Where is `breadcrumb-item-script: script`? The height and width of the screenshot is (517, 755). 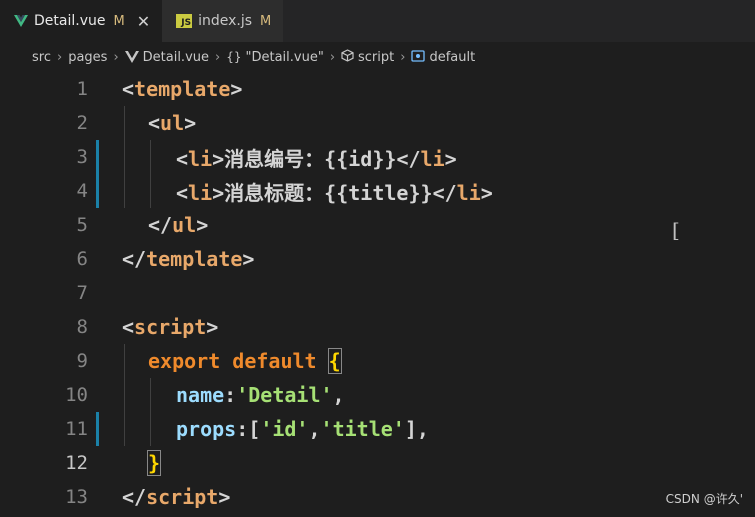
breadcrumb-item-script: script is located at coordinates (376, 57).